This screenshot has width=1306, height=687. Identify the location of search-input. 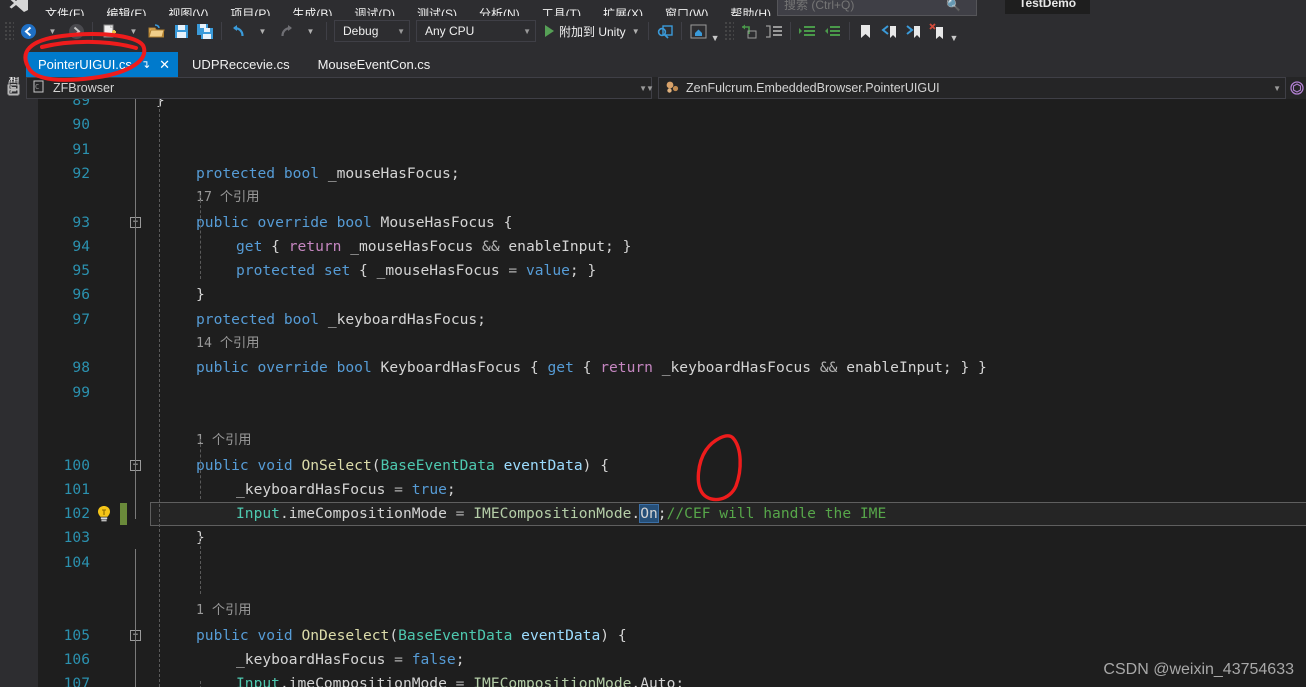
(862, 7).